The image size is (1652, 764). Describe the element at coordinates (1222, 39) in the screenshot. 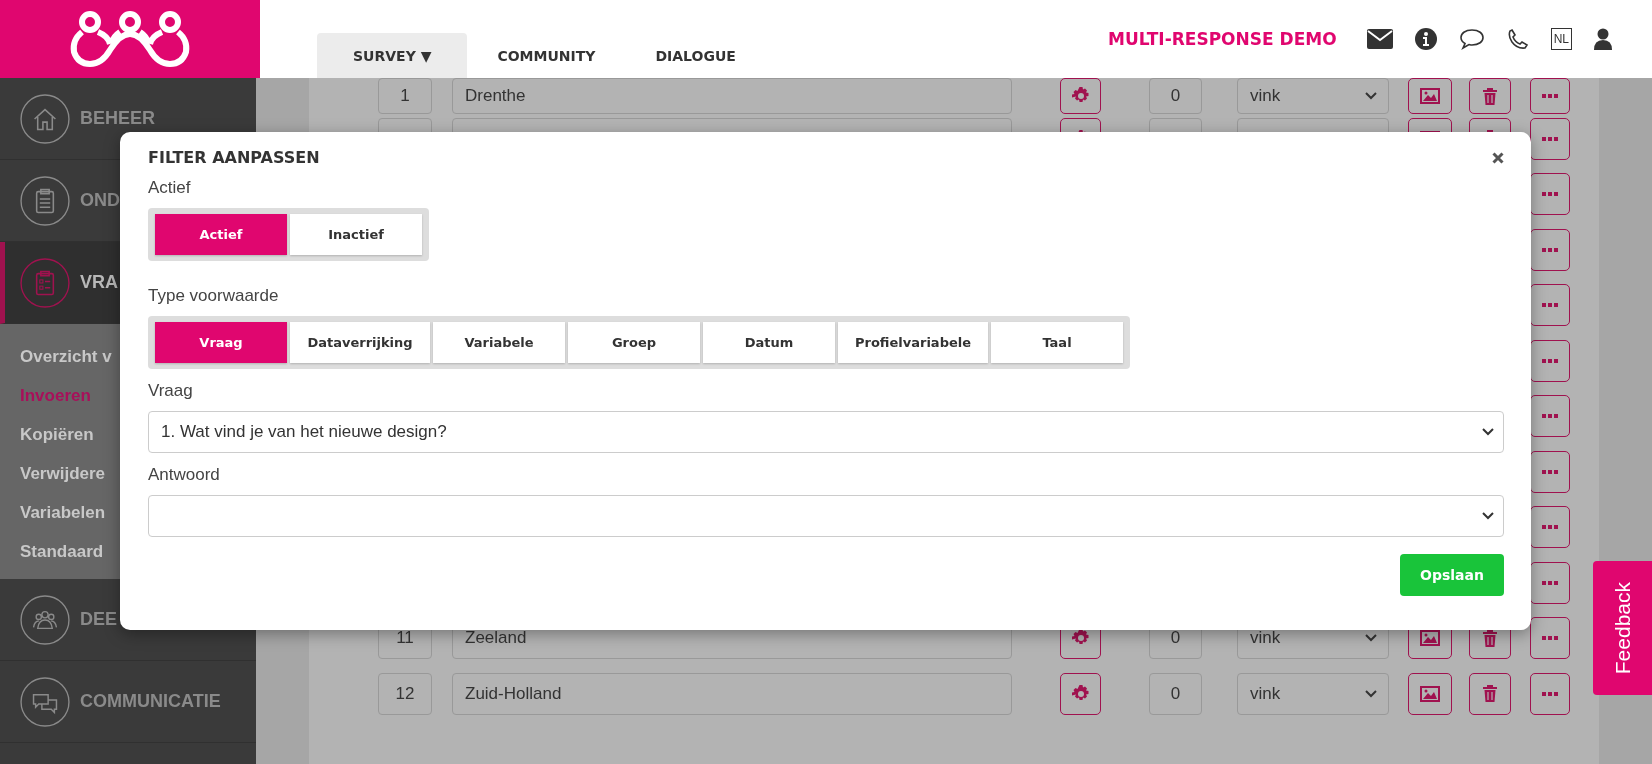

I see `brand-title: MULTI-RESPONSE DEMO` at that location.